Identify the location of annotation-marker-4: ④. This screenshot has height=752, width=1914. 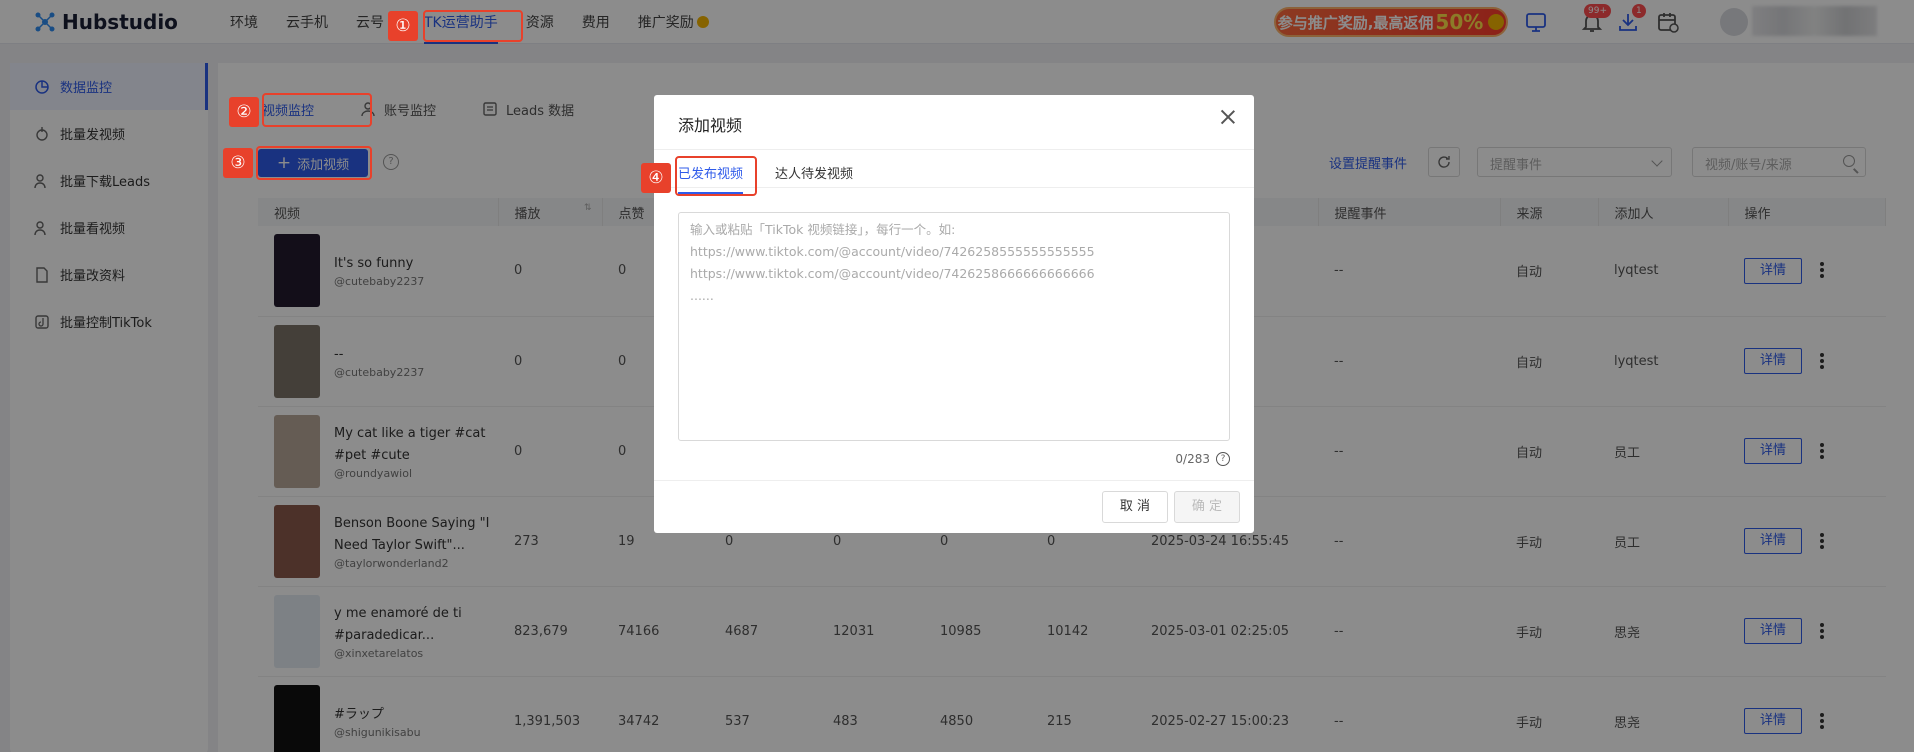
(656, 178).